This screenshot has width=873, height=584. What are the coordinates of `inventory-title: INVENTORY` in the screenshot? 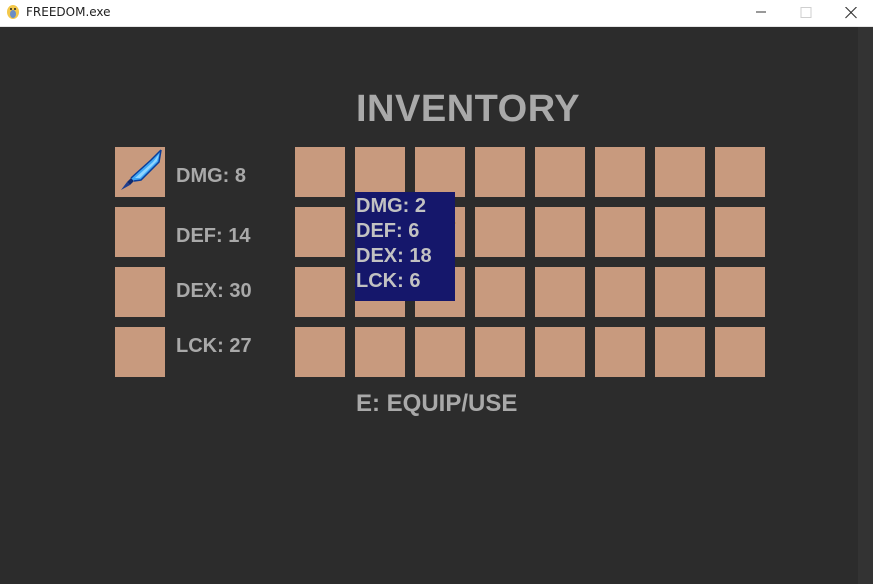 It's located at (468, 109).